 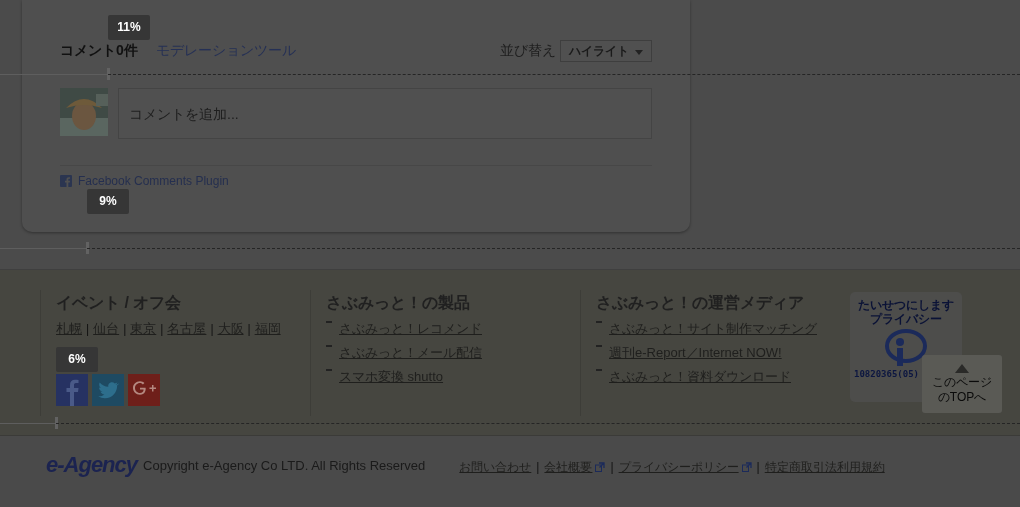 What do you see at coordinates (108, 201) in the screenshot?
I see `scroll-percentage-badge: 9%` at bounding box center [108, 201].